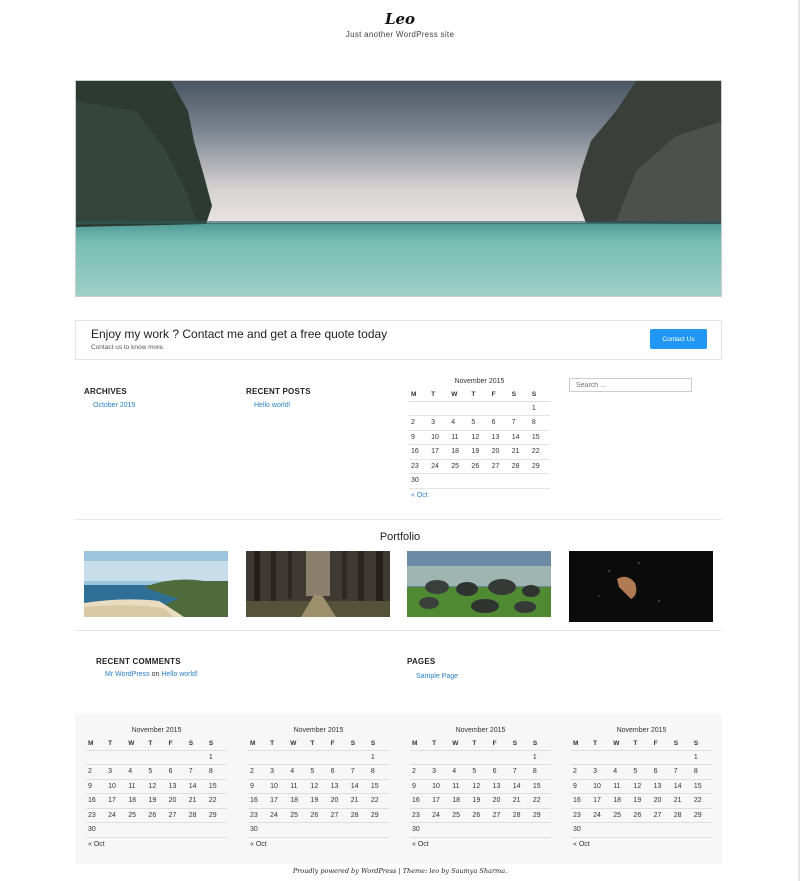  I want to click on calendar-week: 1, so click(480, 757).